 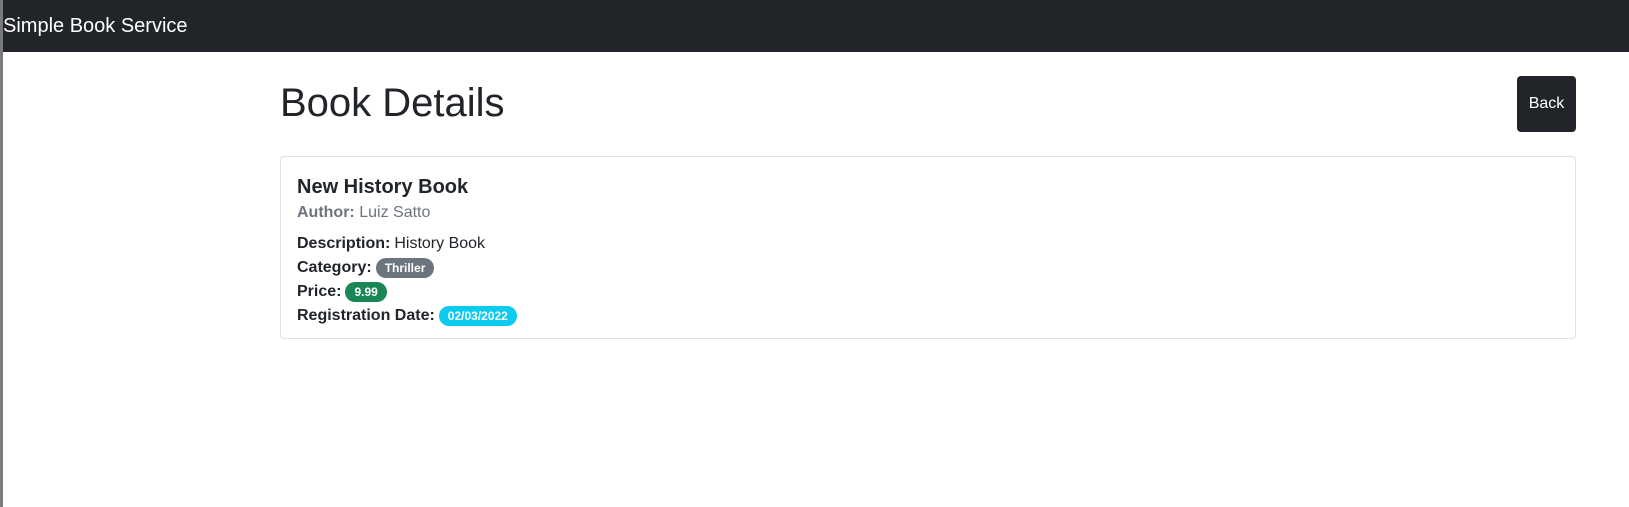 I want to click on description-label: Description:, so click(x=344, y=244).